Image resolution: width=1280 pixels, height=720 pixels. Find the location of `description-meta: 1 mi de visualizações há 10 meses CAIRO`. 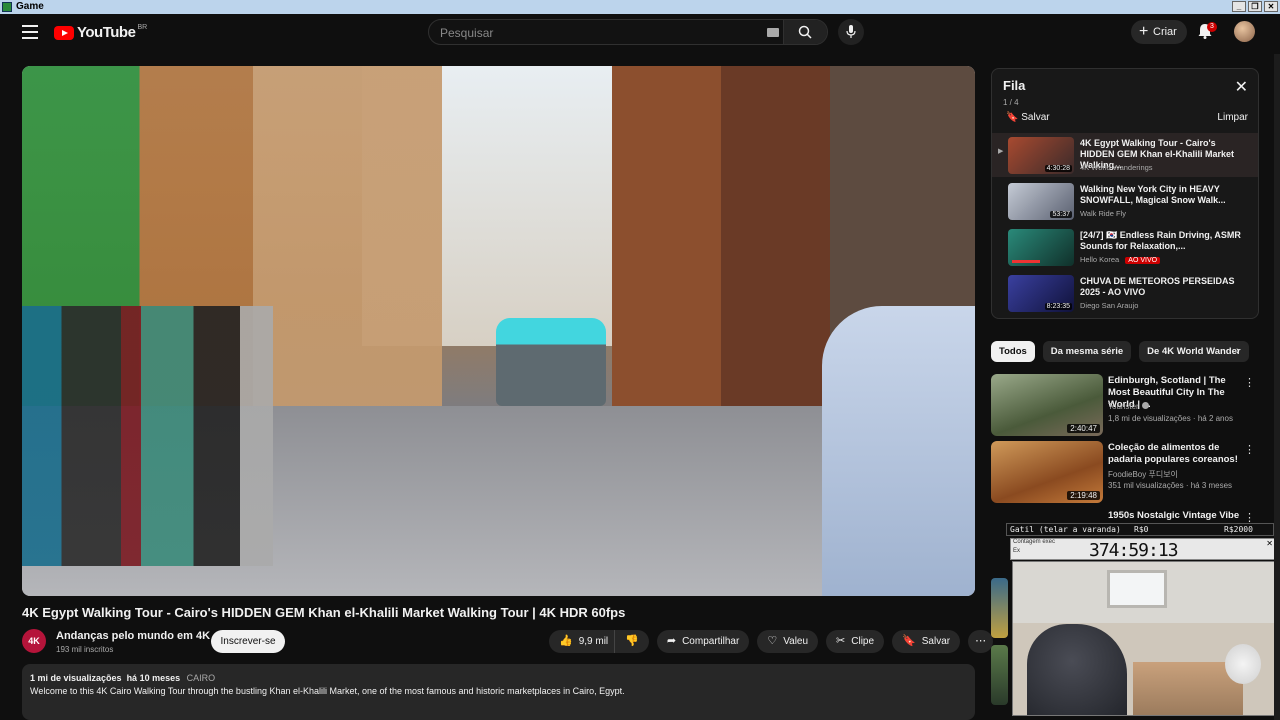

description-meta: 1 mi de visualizações há 10 meses CAIRO is located at coordinates (498, 678).